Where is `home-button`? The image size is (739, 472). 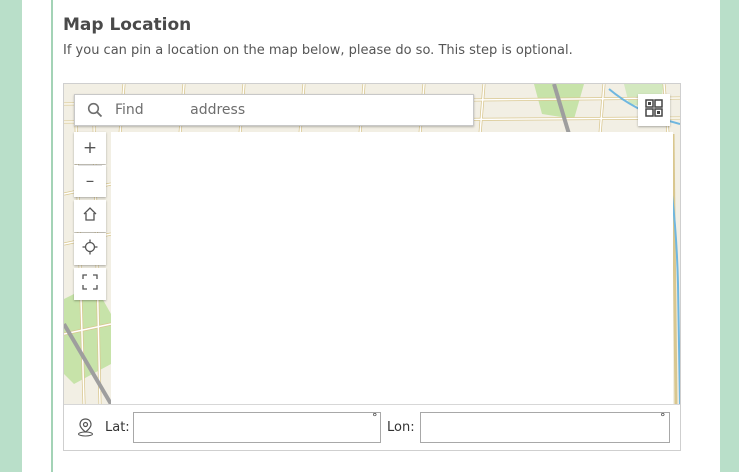 home-button is located at coordinates (90, 216).